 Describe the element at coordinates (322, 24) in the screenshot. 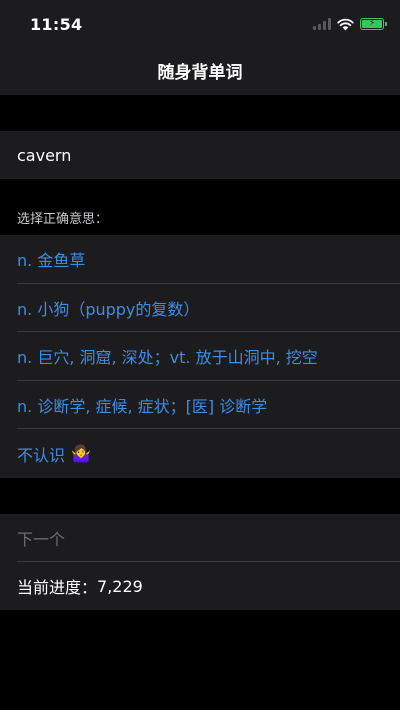

I see `signal-icon` at that location.